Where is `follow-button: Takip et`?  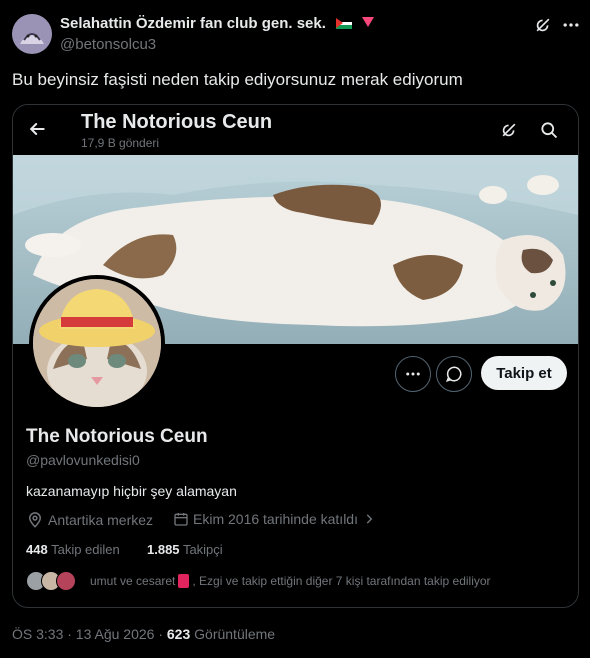 follow-button: Takip et is located at coordinates (524, 373).